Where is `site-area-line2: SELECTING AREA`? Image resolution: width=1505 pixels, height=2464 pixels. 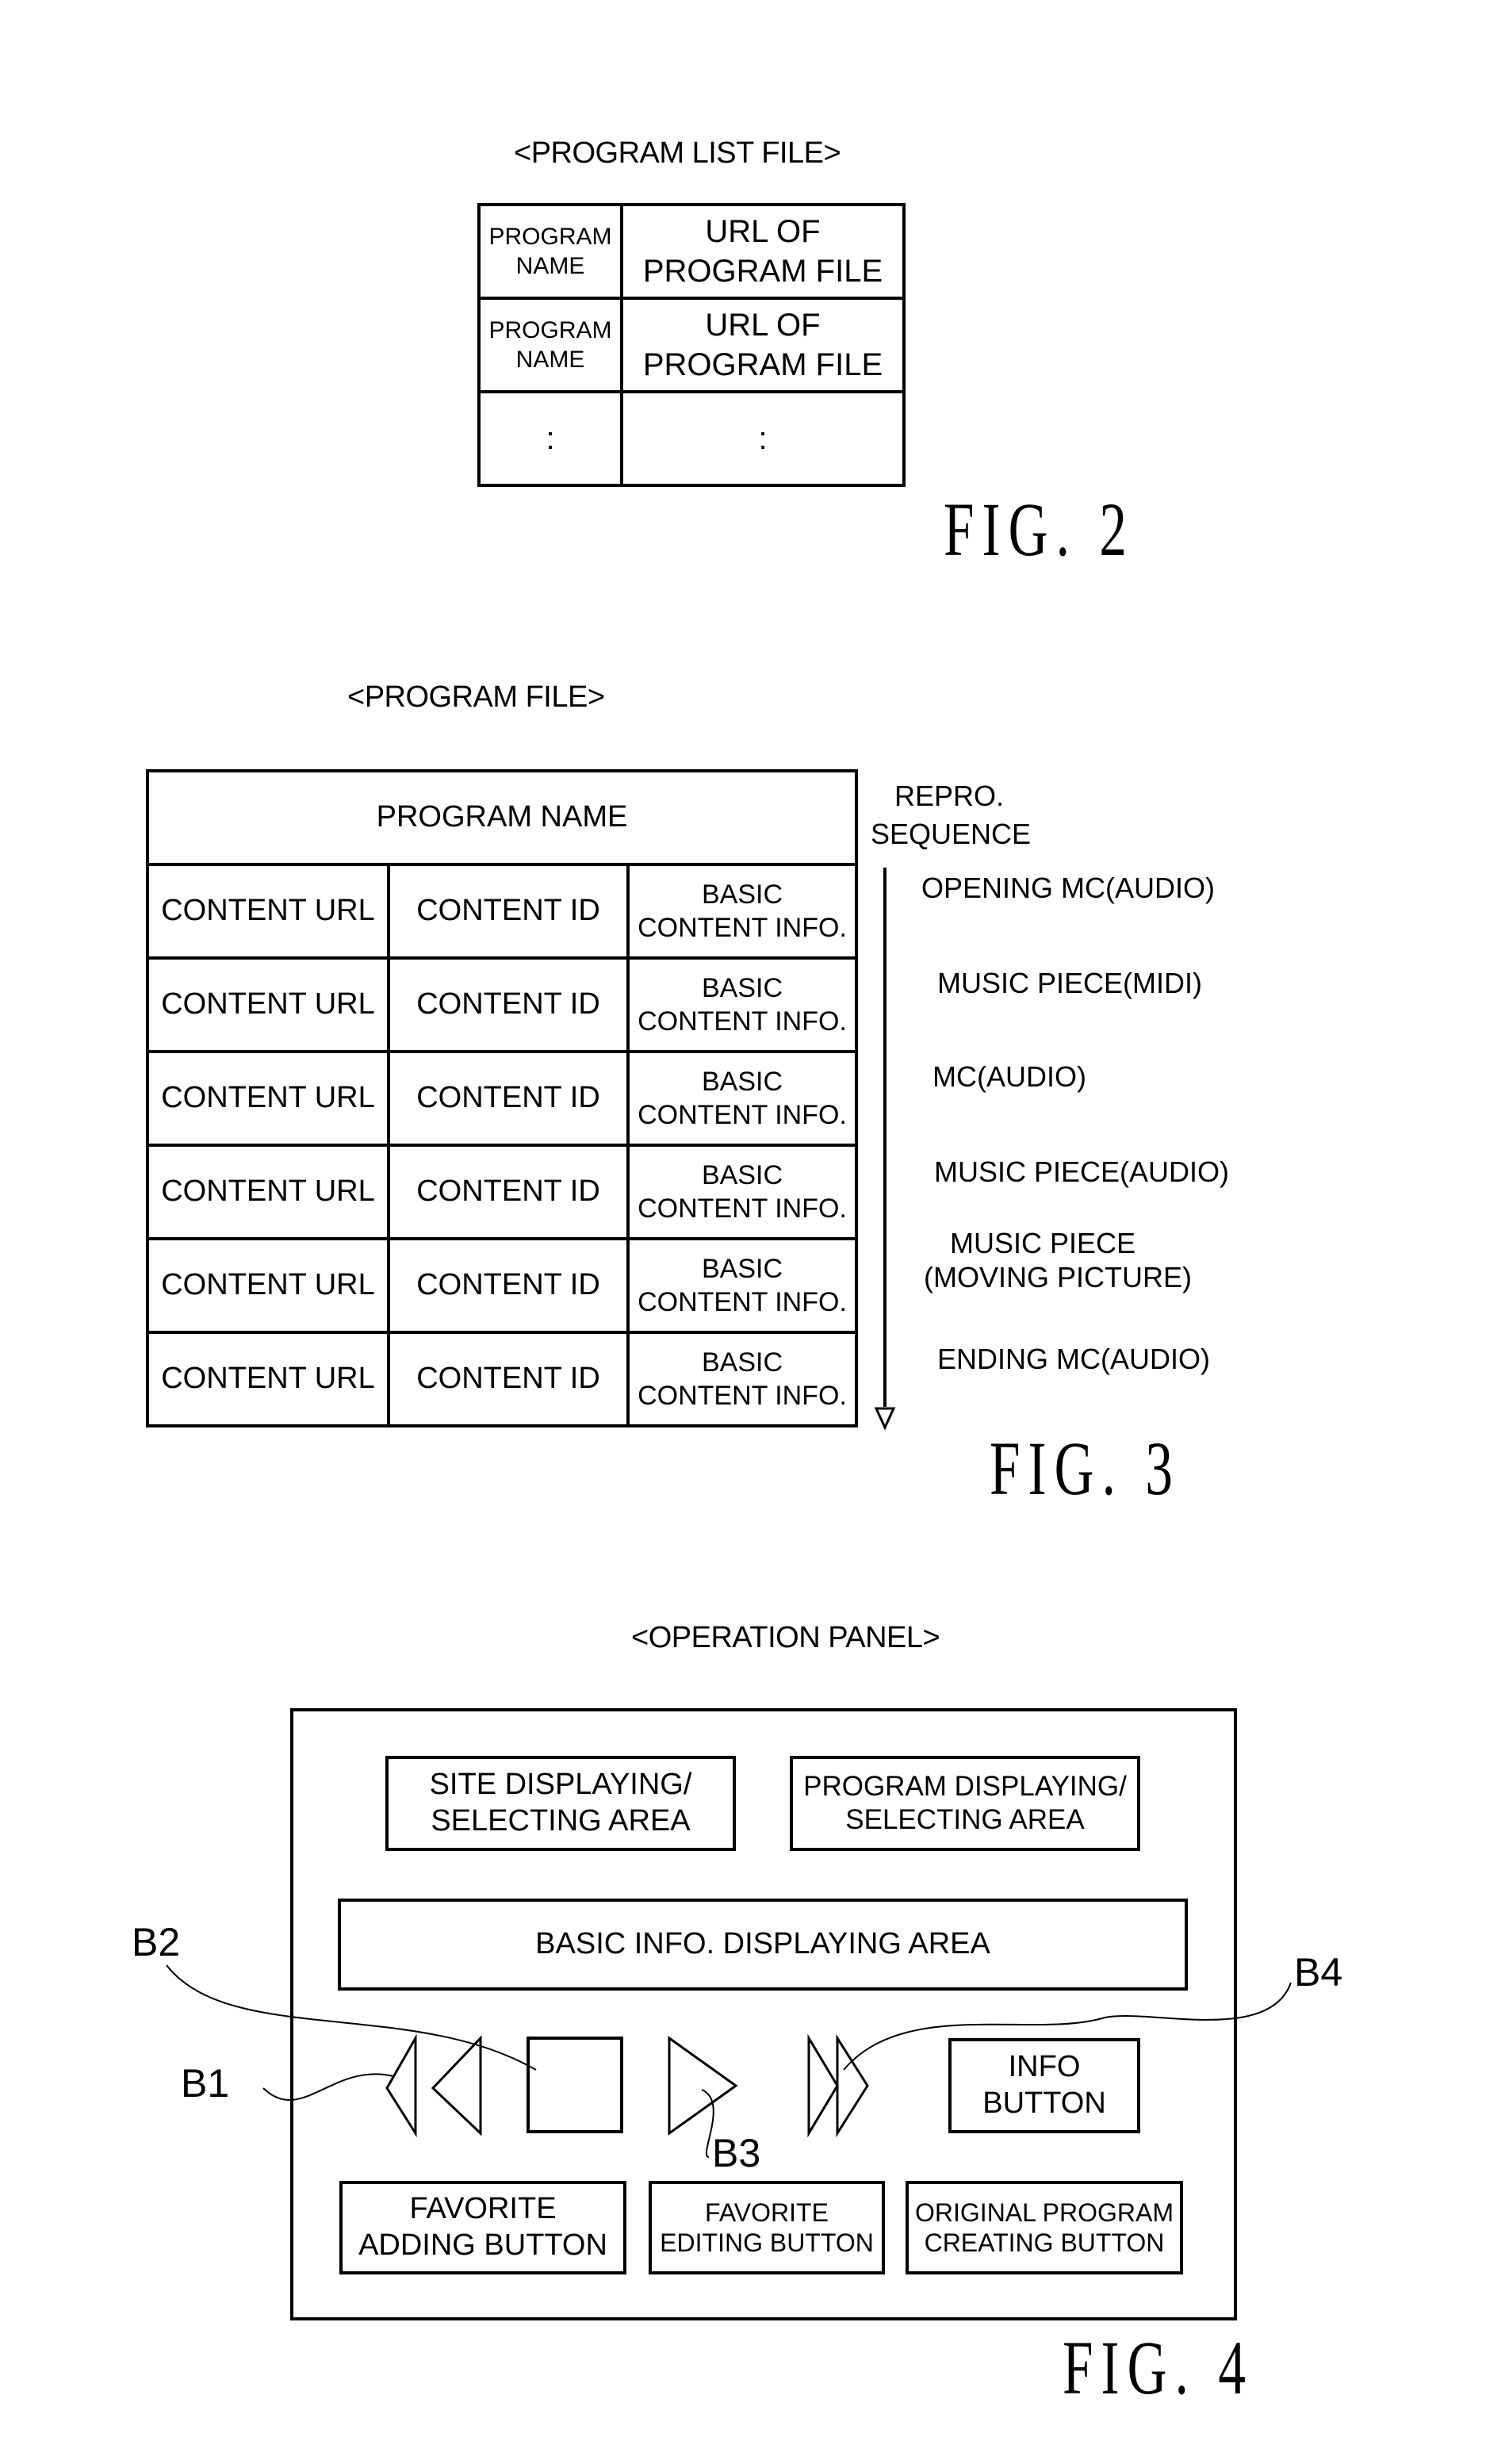 site-area-line2: SELECTING AREA is located at coordinates (561, 1820).